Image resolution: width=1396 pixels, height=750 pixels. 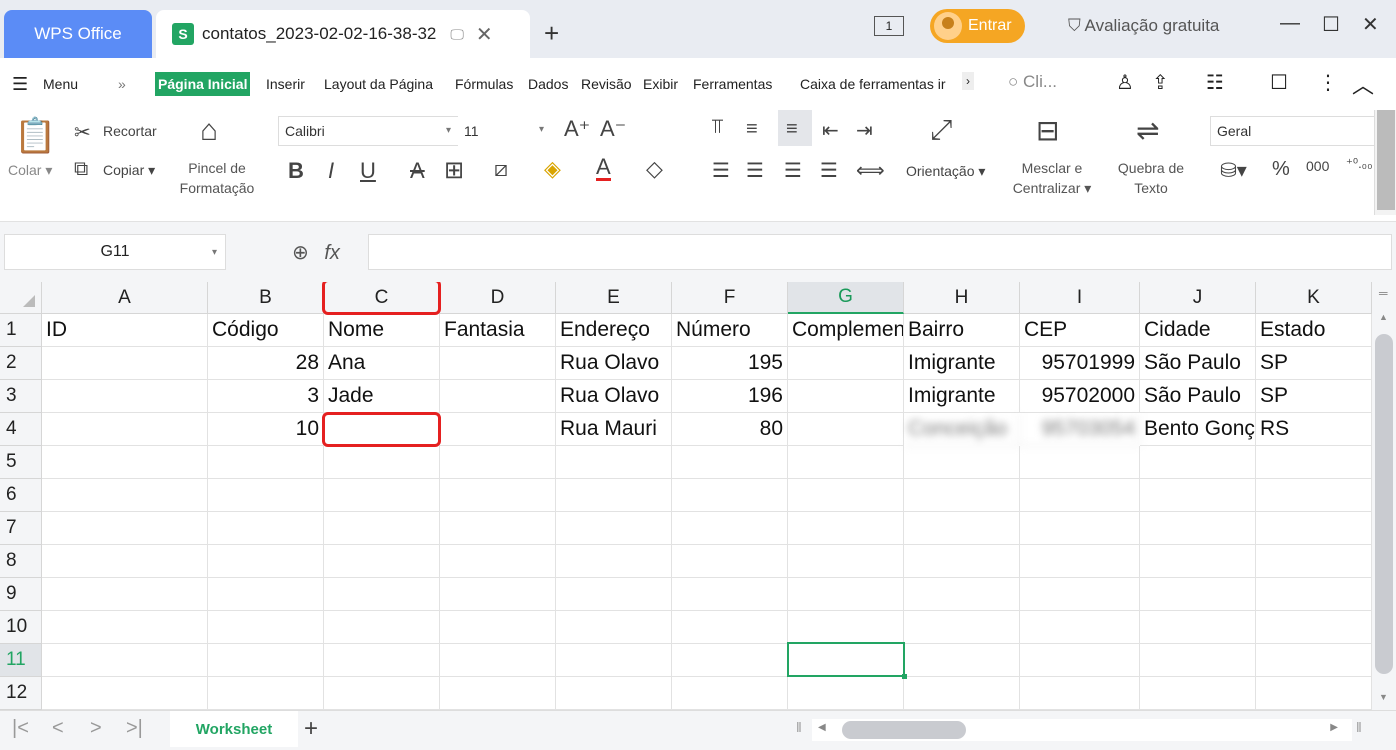 What do you see at coordinates (846, 561) in the screenshot?
I see `cell-g8` at bounding box center [846, 561].